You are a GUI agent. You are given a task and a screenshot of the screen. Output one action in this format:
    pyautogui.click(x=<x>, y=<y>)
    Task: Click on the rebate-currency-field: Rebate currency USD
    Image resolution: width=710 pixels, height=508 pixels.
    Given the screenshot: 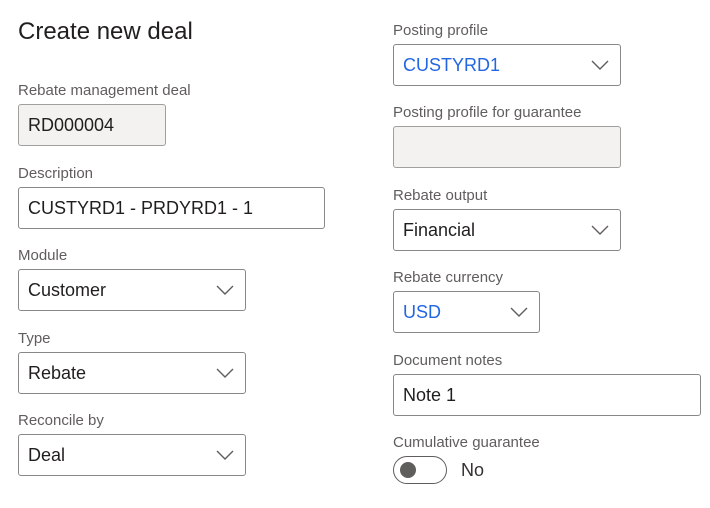 What is the action you would take?
    pyautogui.click(x=466, y=301)
    